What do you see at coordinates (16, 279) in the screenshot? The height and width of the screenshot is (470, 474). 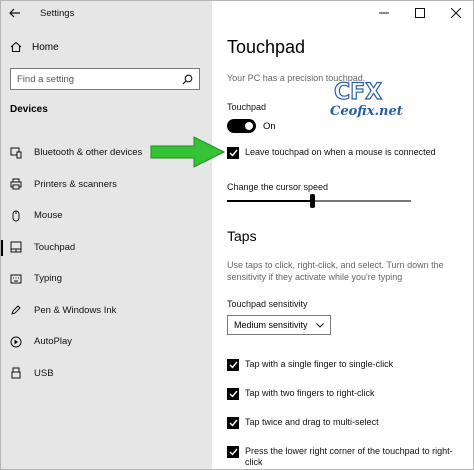 I see `keyboard-icon` at bounding box center [16, 279].